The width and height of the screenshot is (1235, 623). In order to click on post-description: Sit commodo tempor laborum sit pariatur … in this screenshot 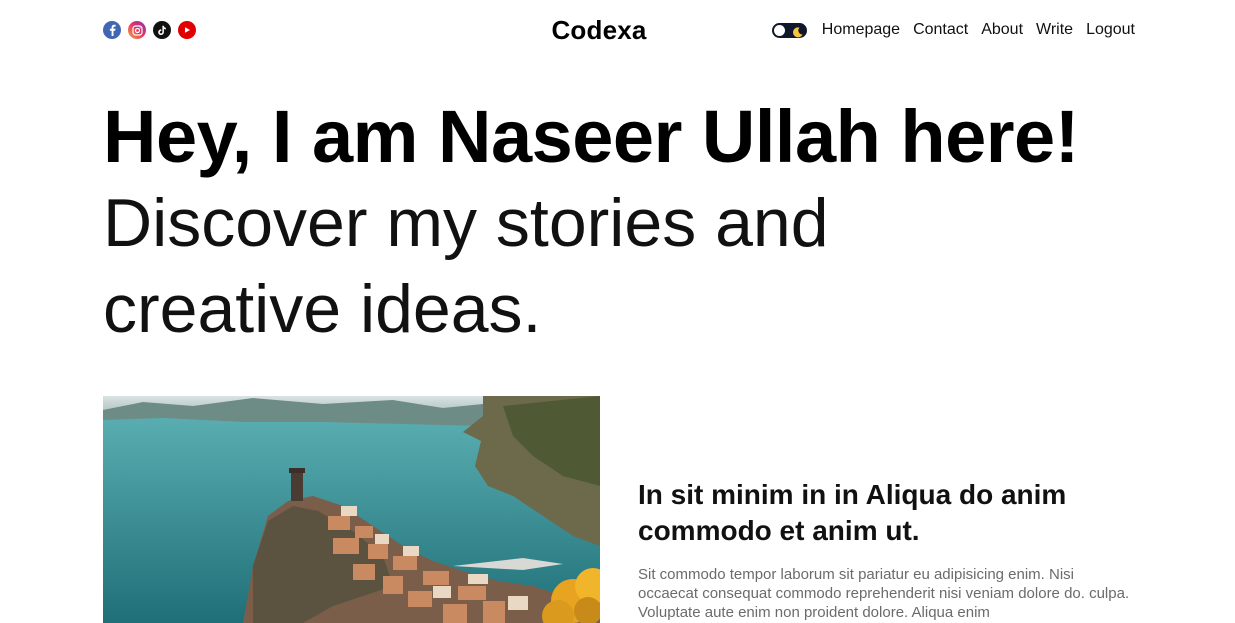, I will do `click(884, 593)`.